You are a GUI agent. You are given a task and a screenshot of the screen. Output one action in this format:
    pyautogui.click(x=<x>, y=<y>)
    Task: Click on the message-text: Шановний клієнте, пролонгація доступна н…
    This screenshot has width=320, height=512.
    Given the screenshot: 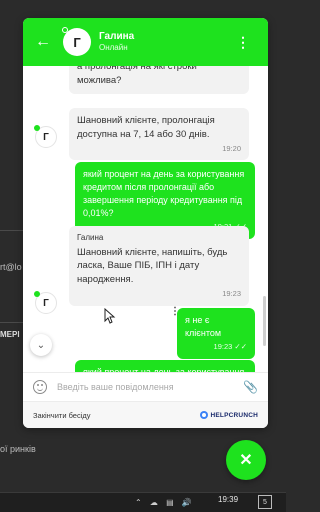 What is the action you would take?
    pyautogui.click(x=146, y=127)
    